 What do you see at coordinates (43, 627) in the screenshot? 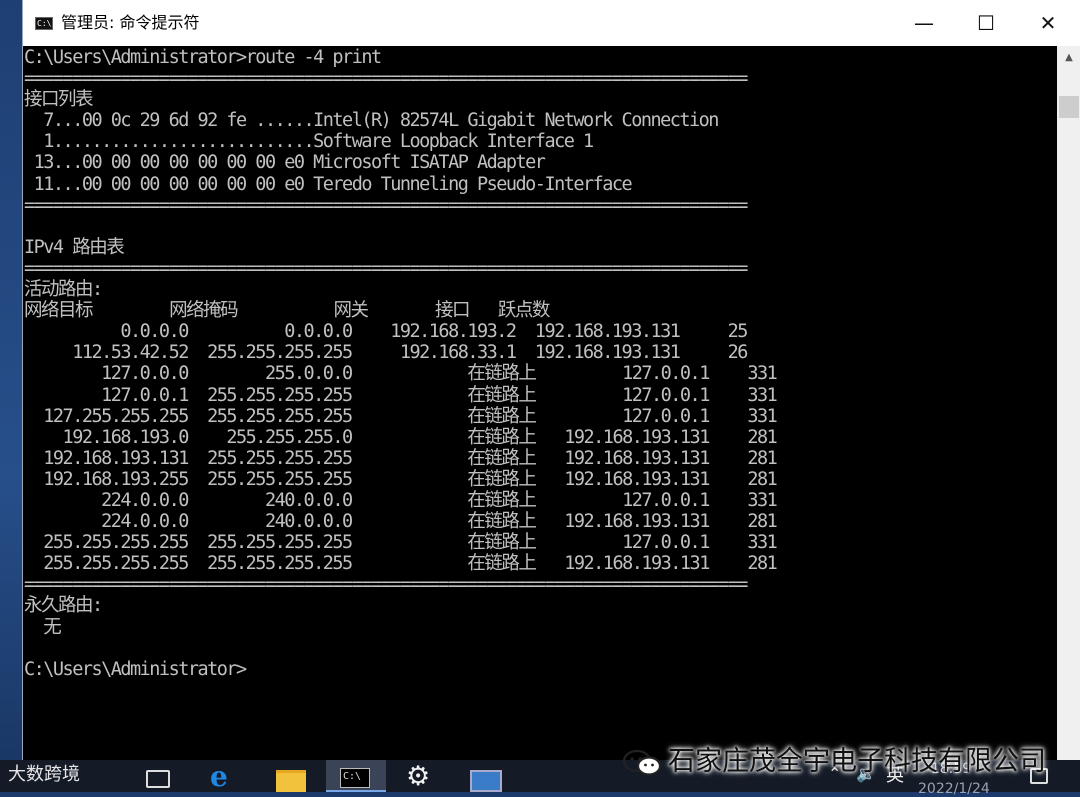
I see `console-line: 无` at bounding box center [43, 627].